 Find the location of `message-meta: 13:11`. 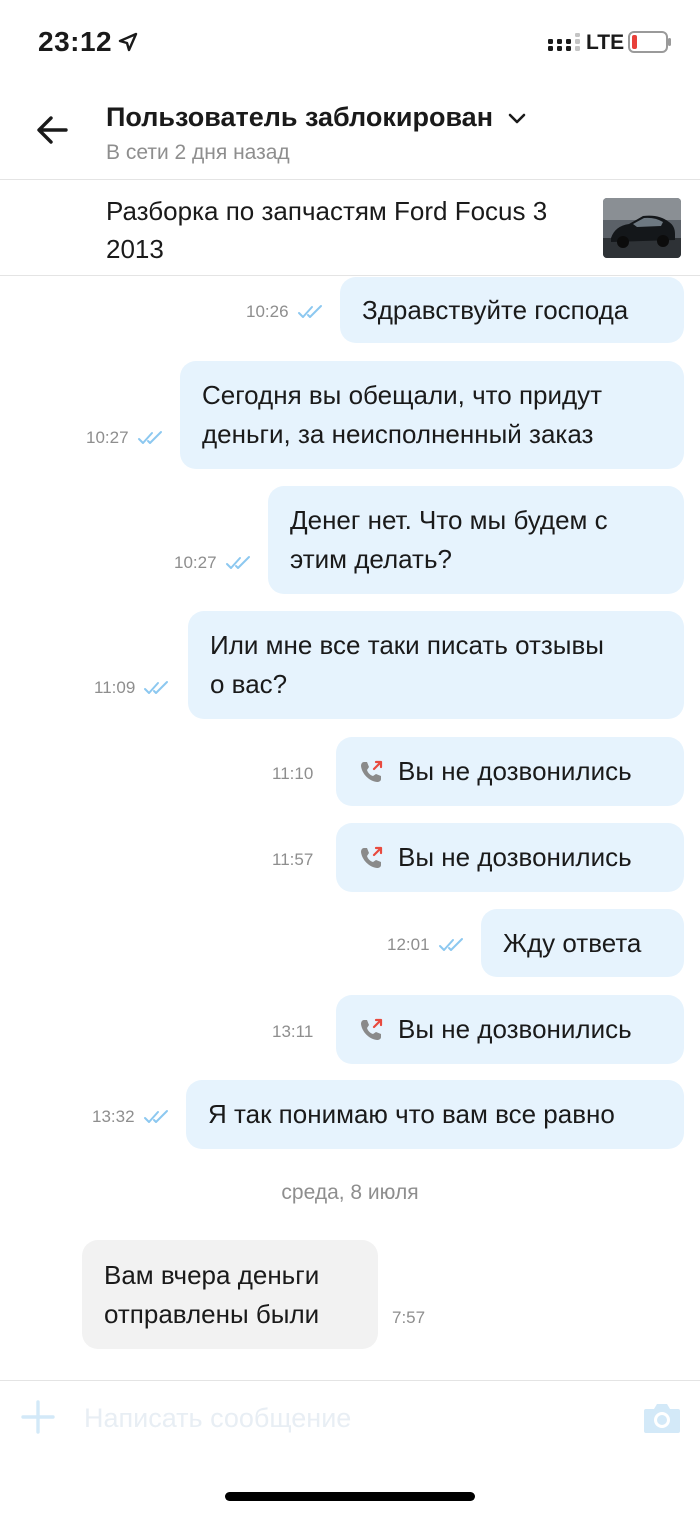

message-meta: 13:11 is located at coordinates (292, 1032).